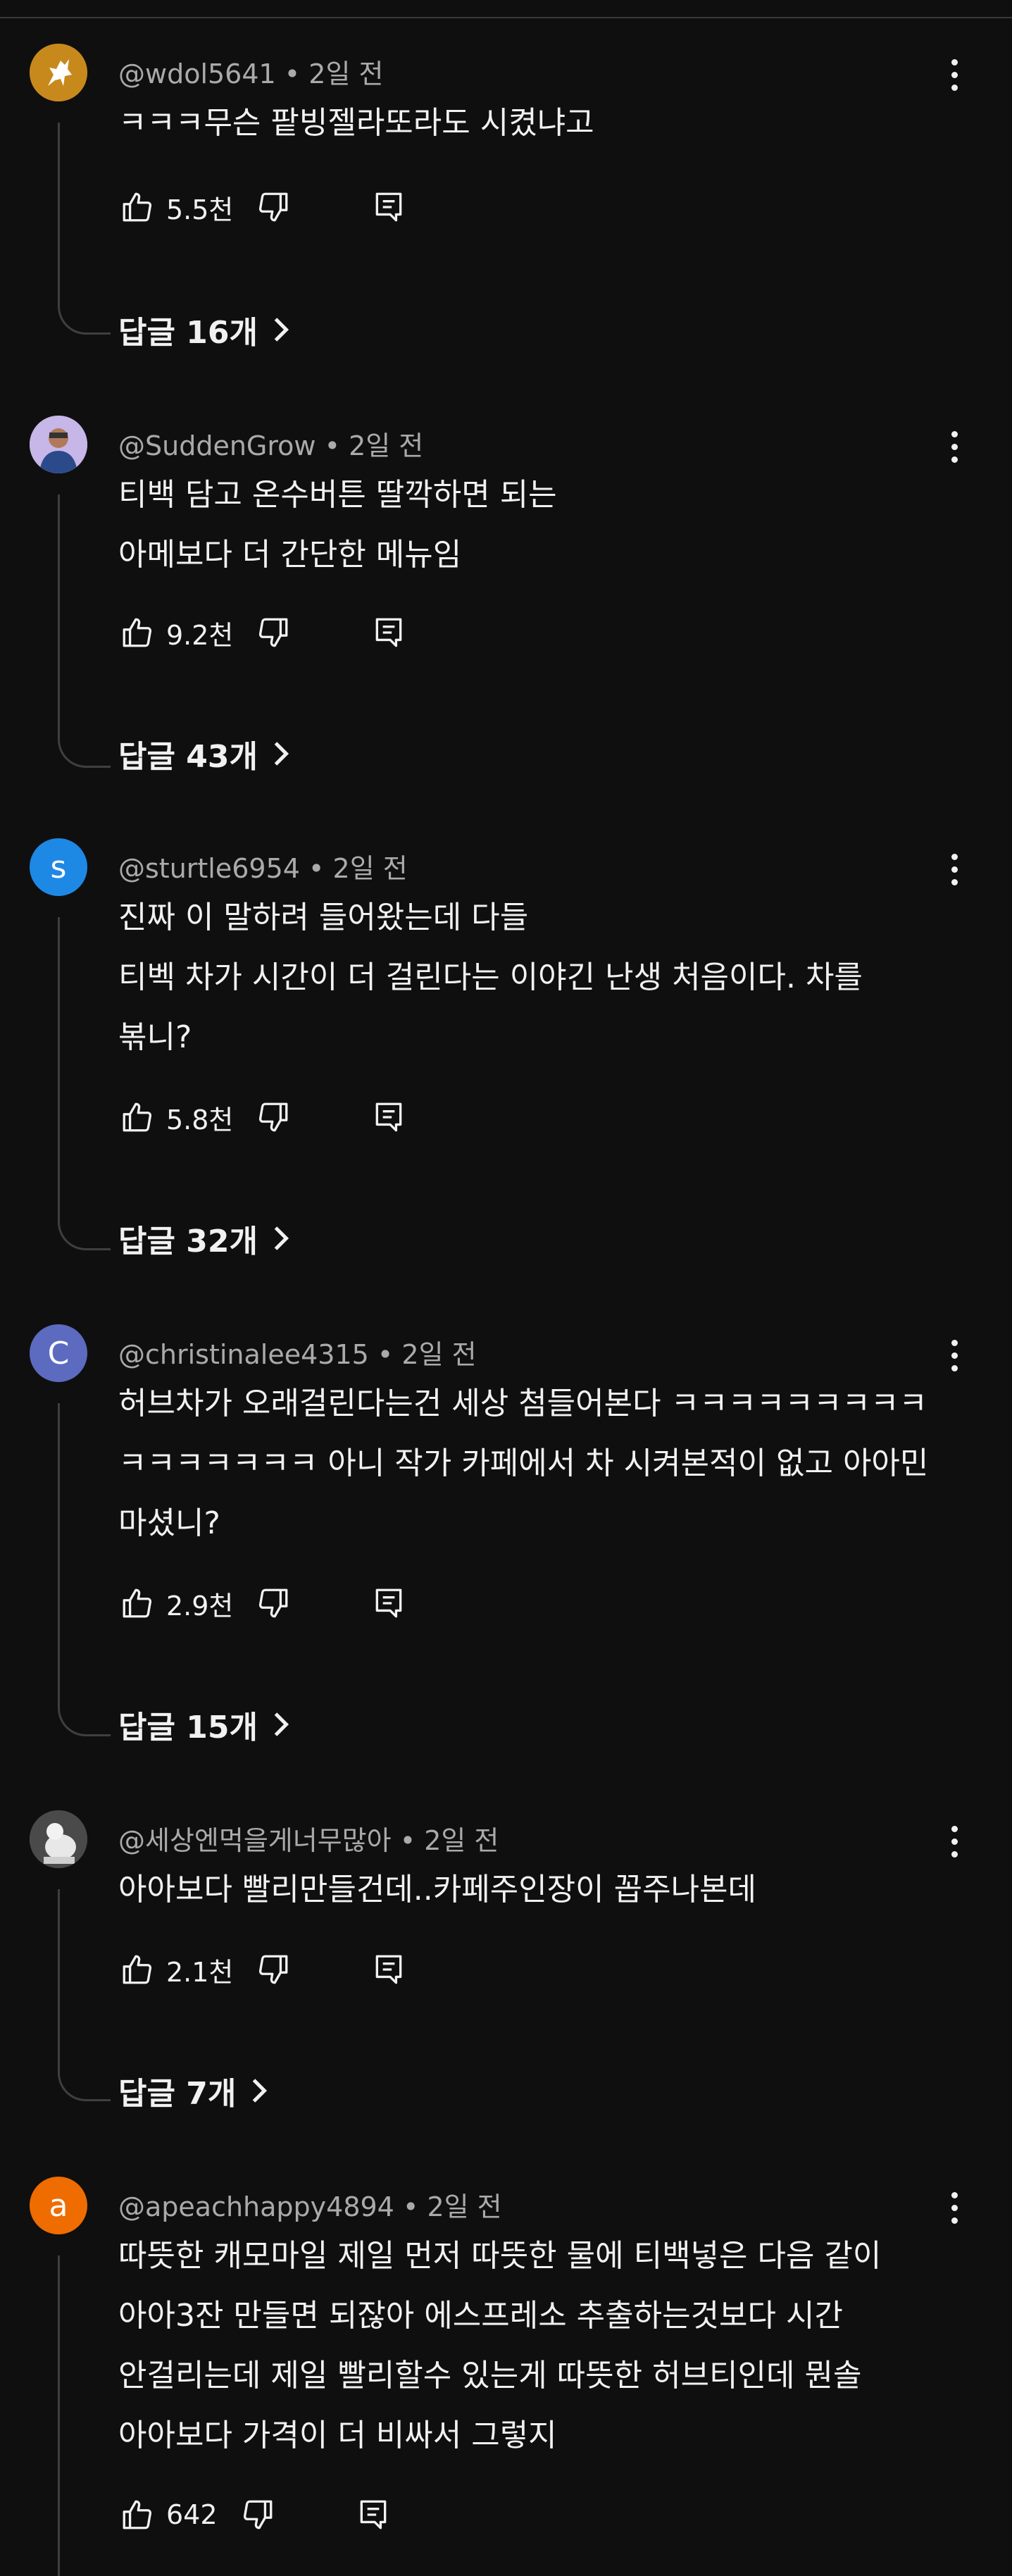 The width and height of the screenshot is (1012, 2576). Describe the element at coordinates (155, 1037) in the screenshot. I see `comment-line: 볶니?` at that location.